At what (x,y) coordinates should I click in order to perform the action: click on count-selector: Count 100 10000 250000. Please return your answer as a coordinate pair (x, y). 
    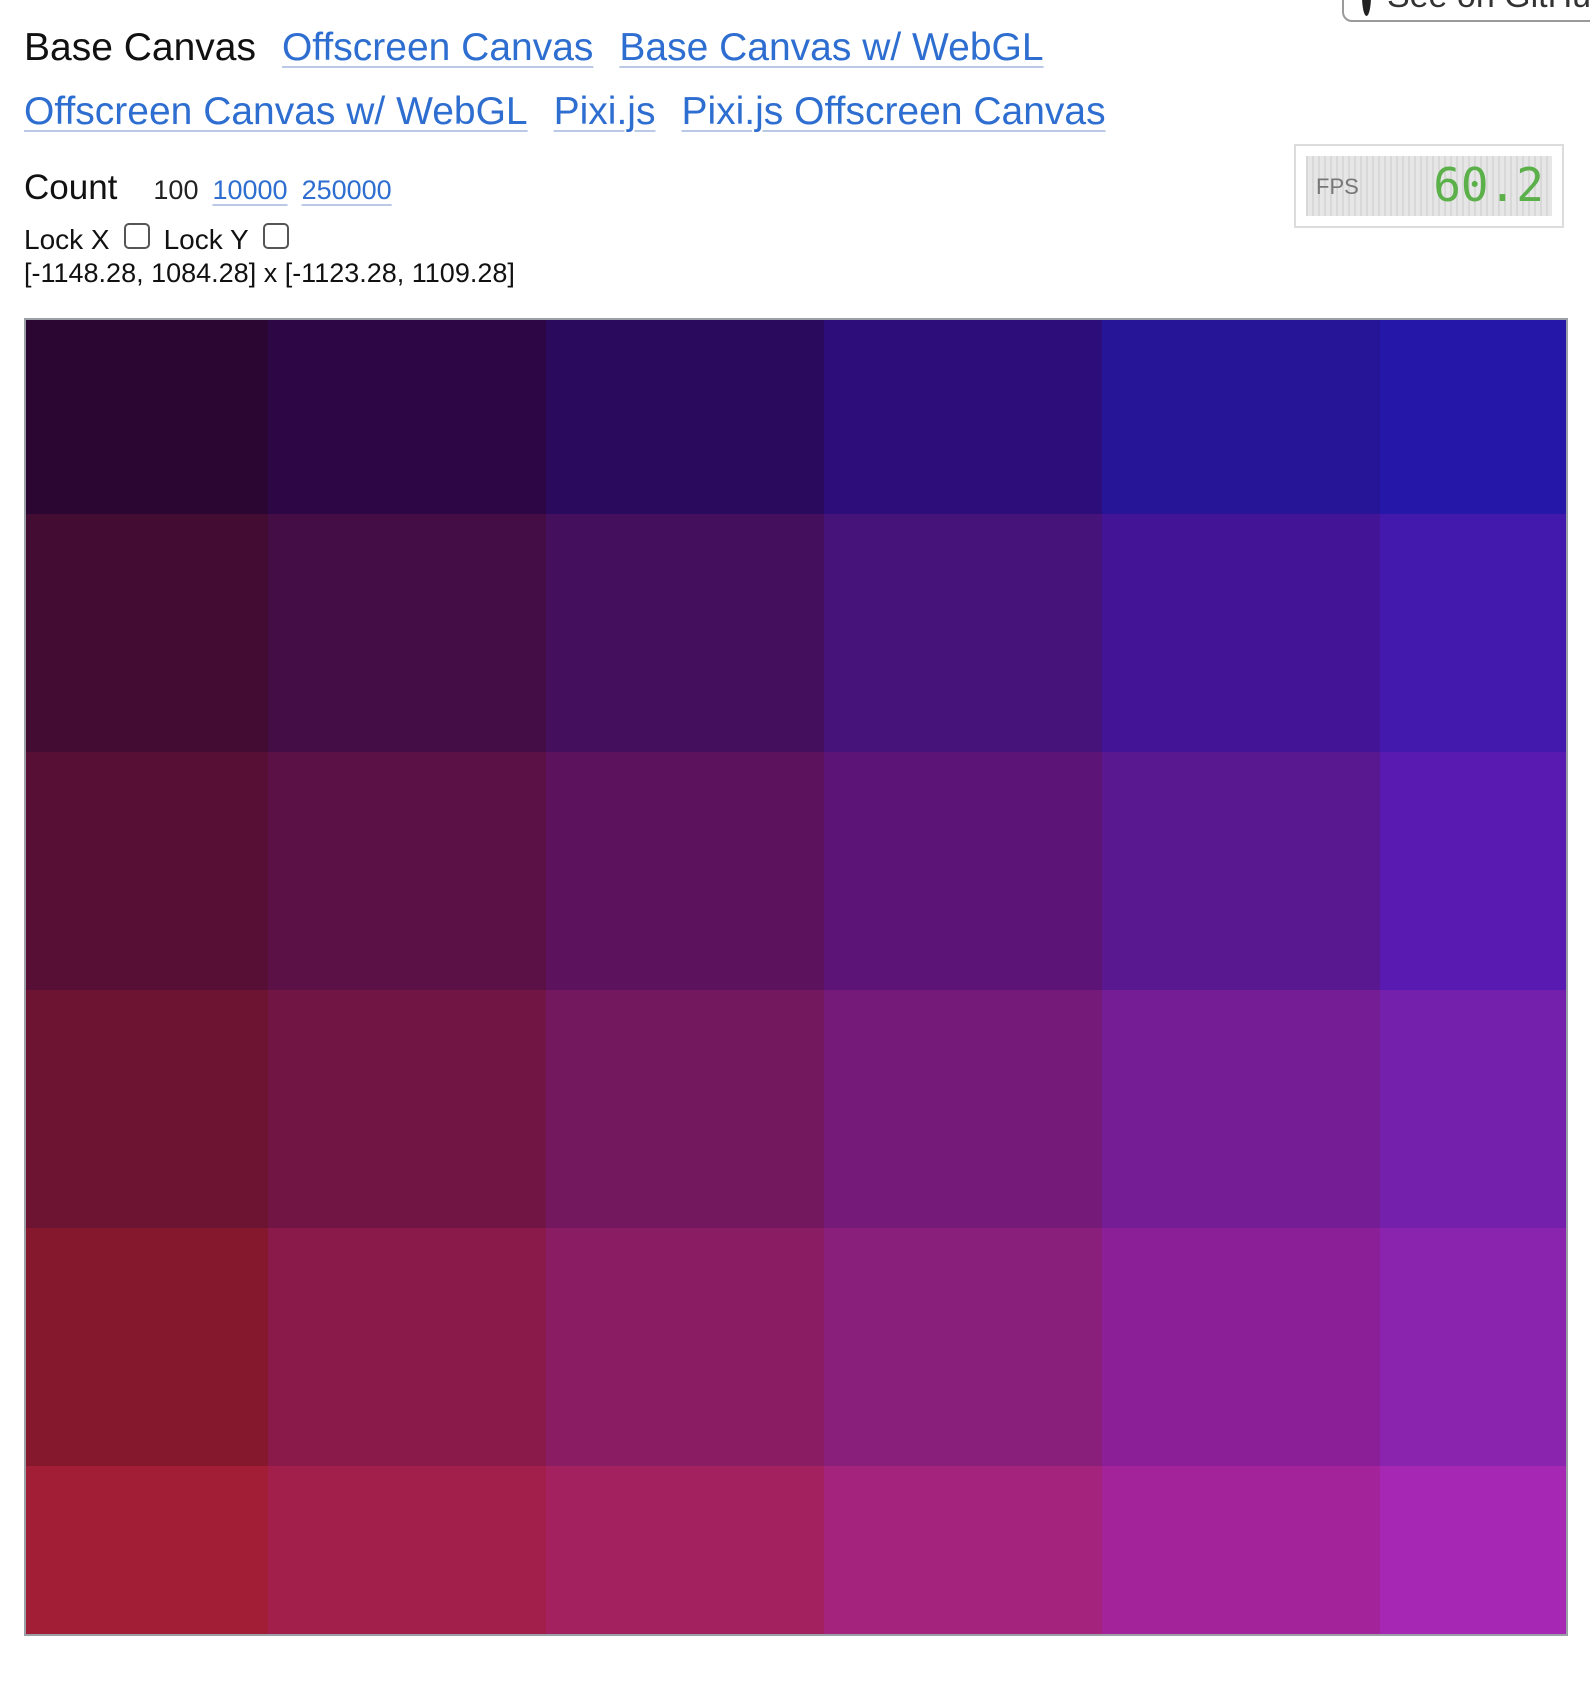
    Looking at the image, I should click on (215, 188).